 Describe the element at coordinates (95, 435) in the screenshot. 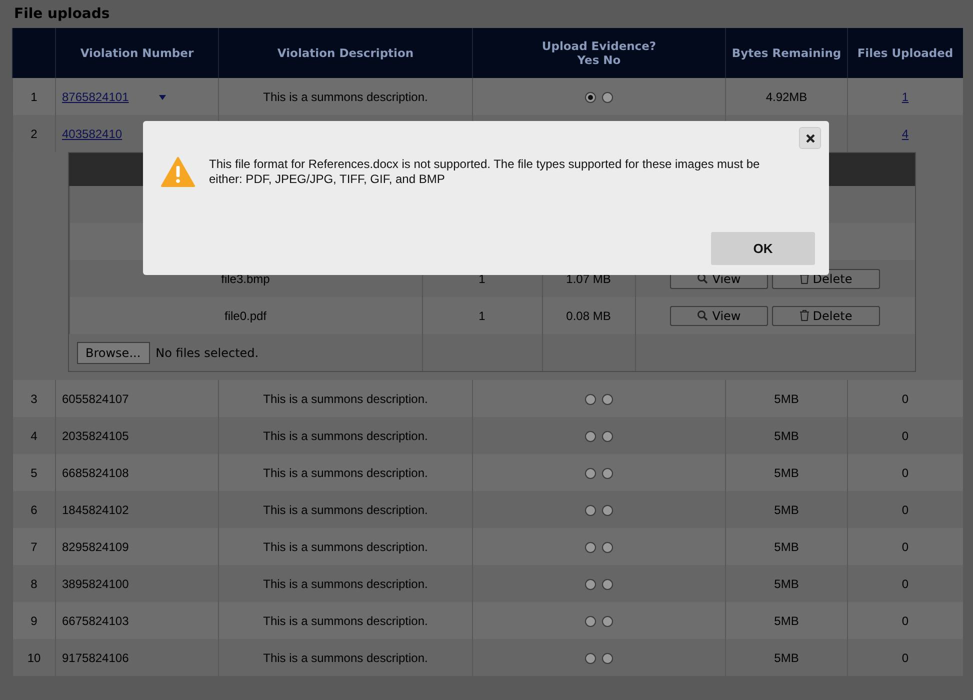

I see `violation-number: 2035824105` at that location.